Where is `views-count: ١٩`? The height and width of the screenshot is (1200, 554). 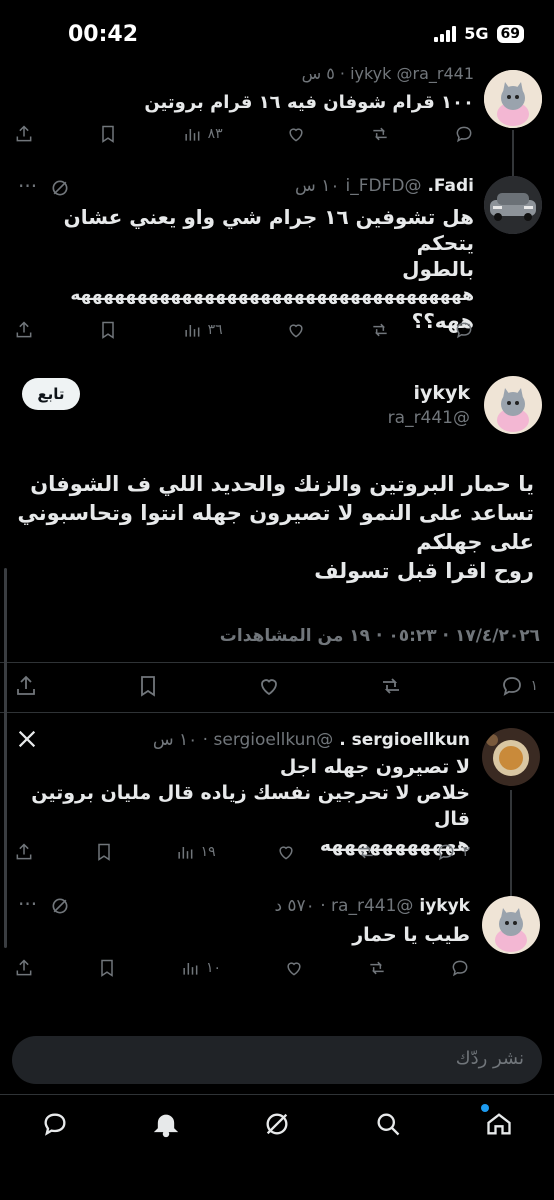
views-count: ١٩ is located at coordinates (208, 852).